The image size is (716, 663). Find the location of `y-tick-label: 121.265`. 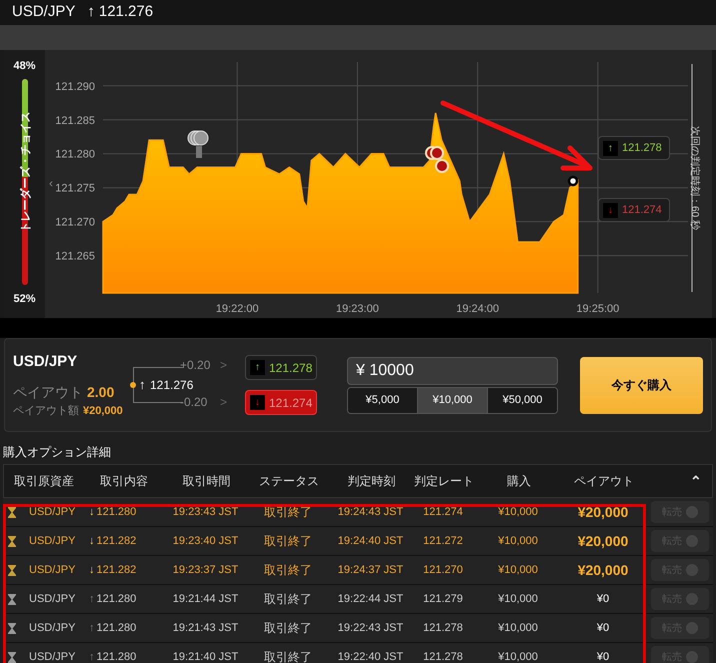

y-tick-label: 121.265 is located at coordinates (75, 256).